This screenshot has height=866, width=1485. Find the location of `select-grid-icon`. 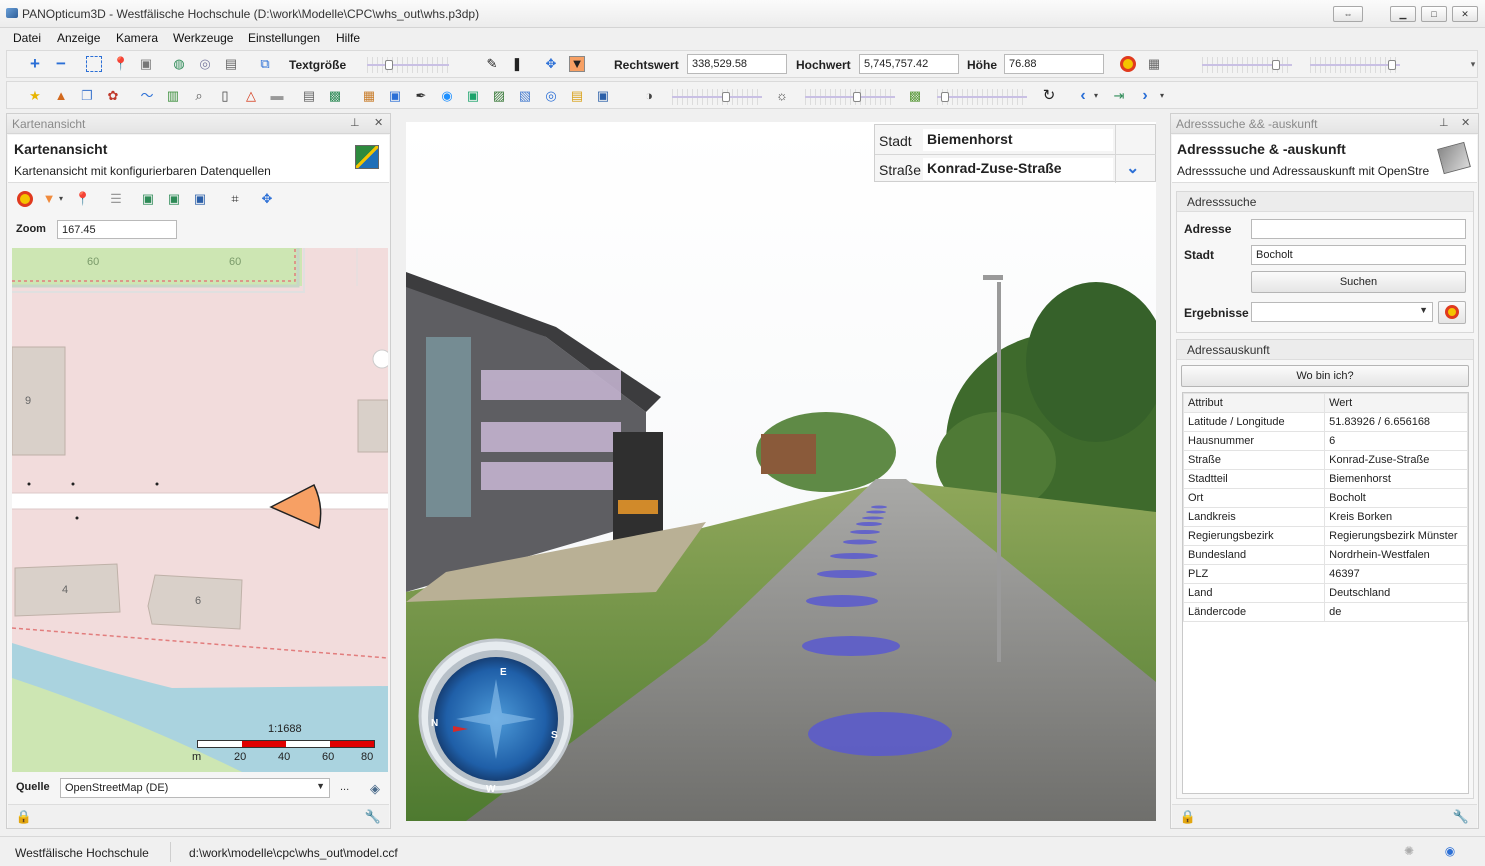

select-grid-icon is located at coordinates (94, 64).